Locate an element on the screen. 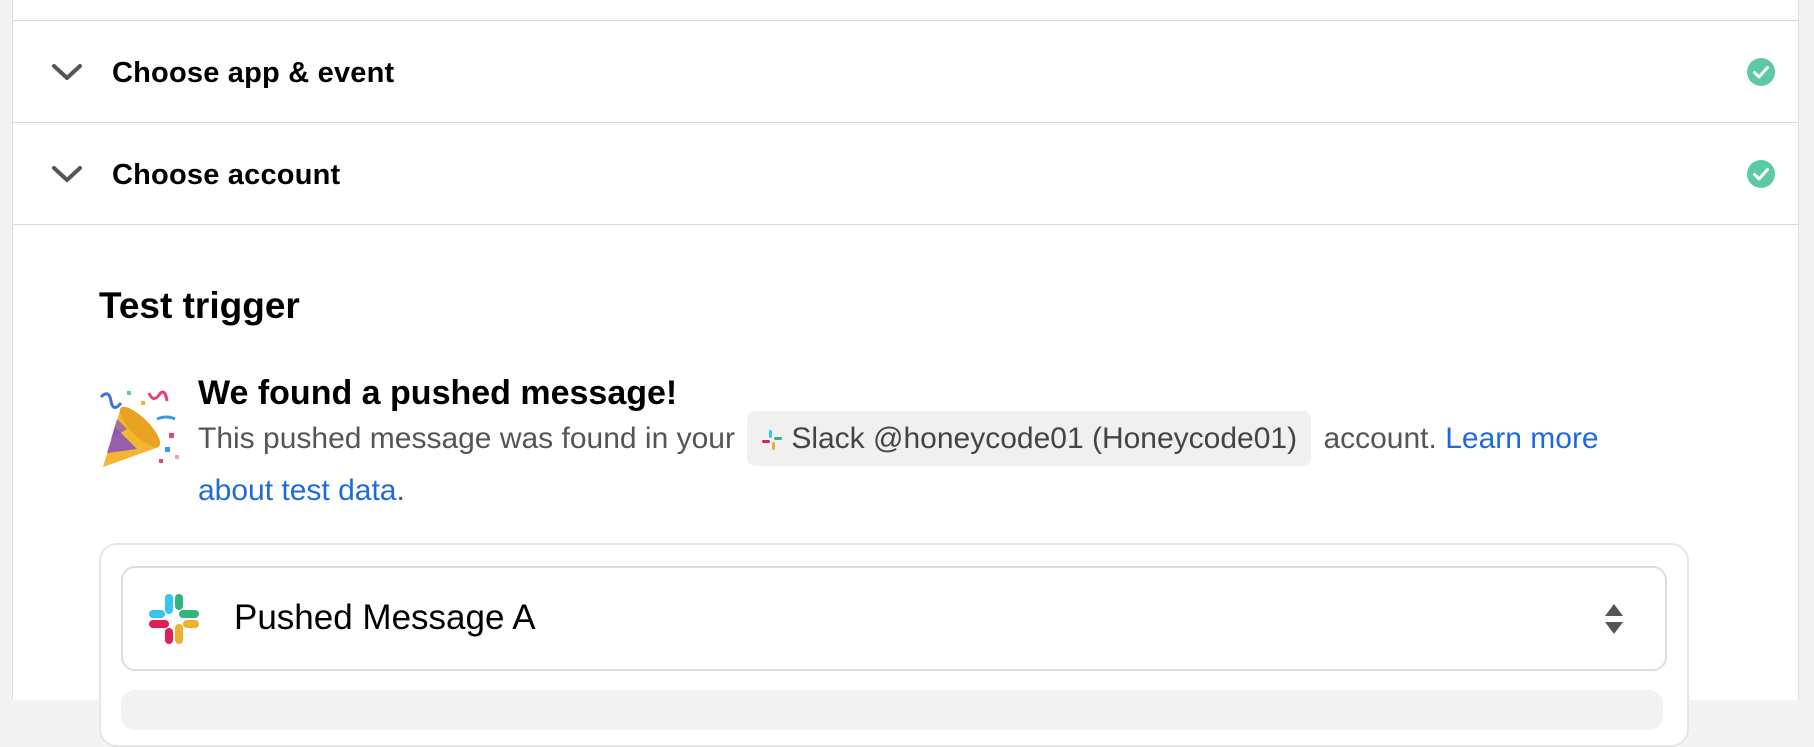  section-choose-app-event: Choose app & event is located at coordinates (905, 72).